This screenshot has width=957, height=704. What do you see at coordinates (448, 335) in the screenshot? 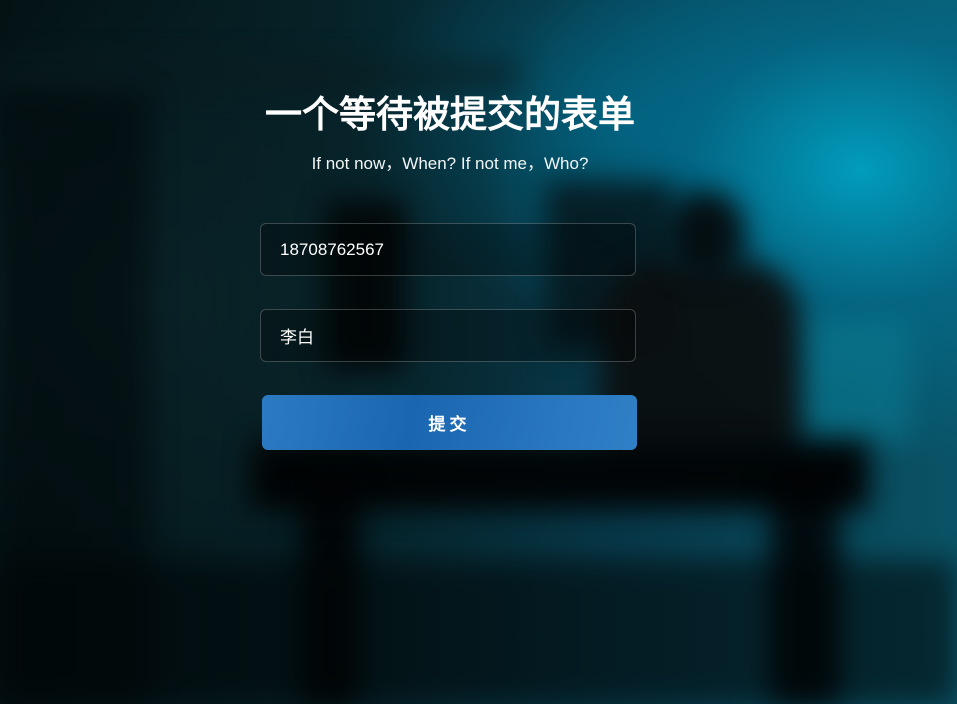
I see `name-input` at bounding box center [448, 335].